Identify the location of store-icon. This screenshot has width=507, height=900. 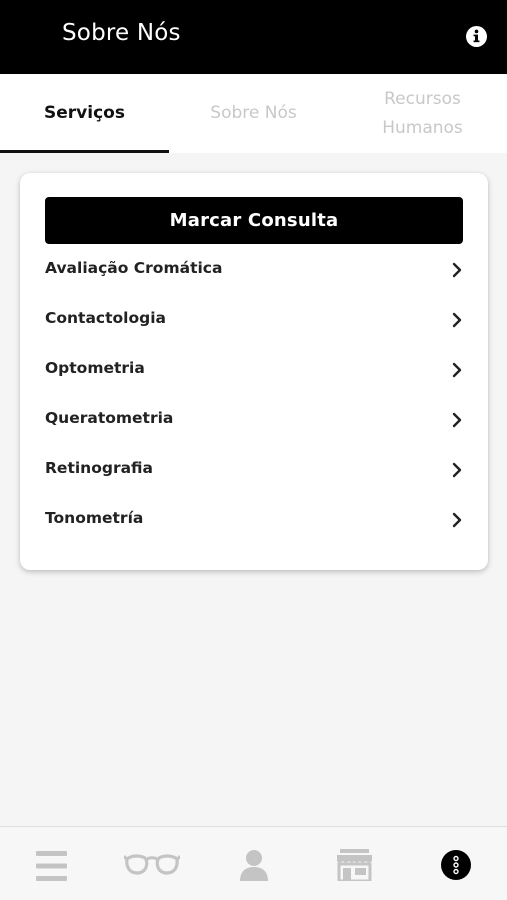
(354, 865).